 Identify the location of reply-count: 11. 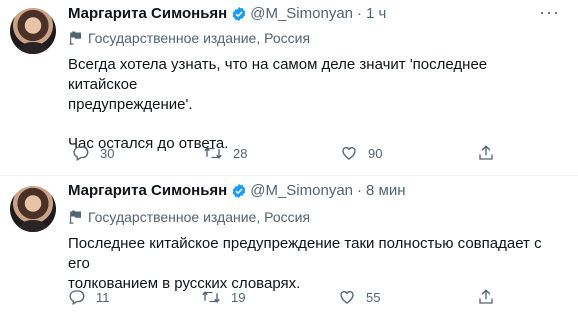
(103, 297).